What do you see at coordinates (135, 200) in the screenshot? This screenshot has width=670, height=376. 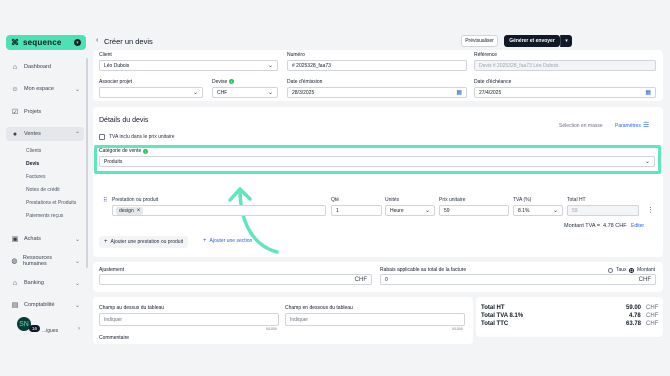 I see `col-prestation: Prestation ou produit` at bounding box center [135, 200].